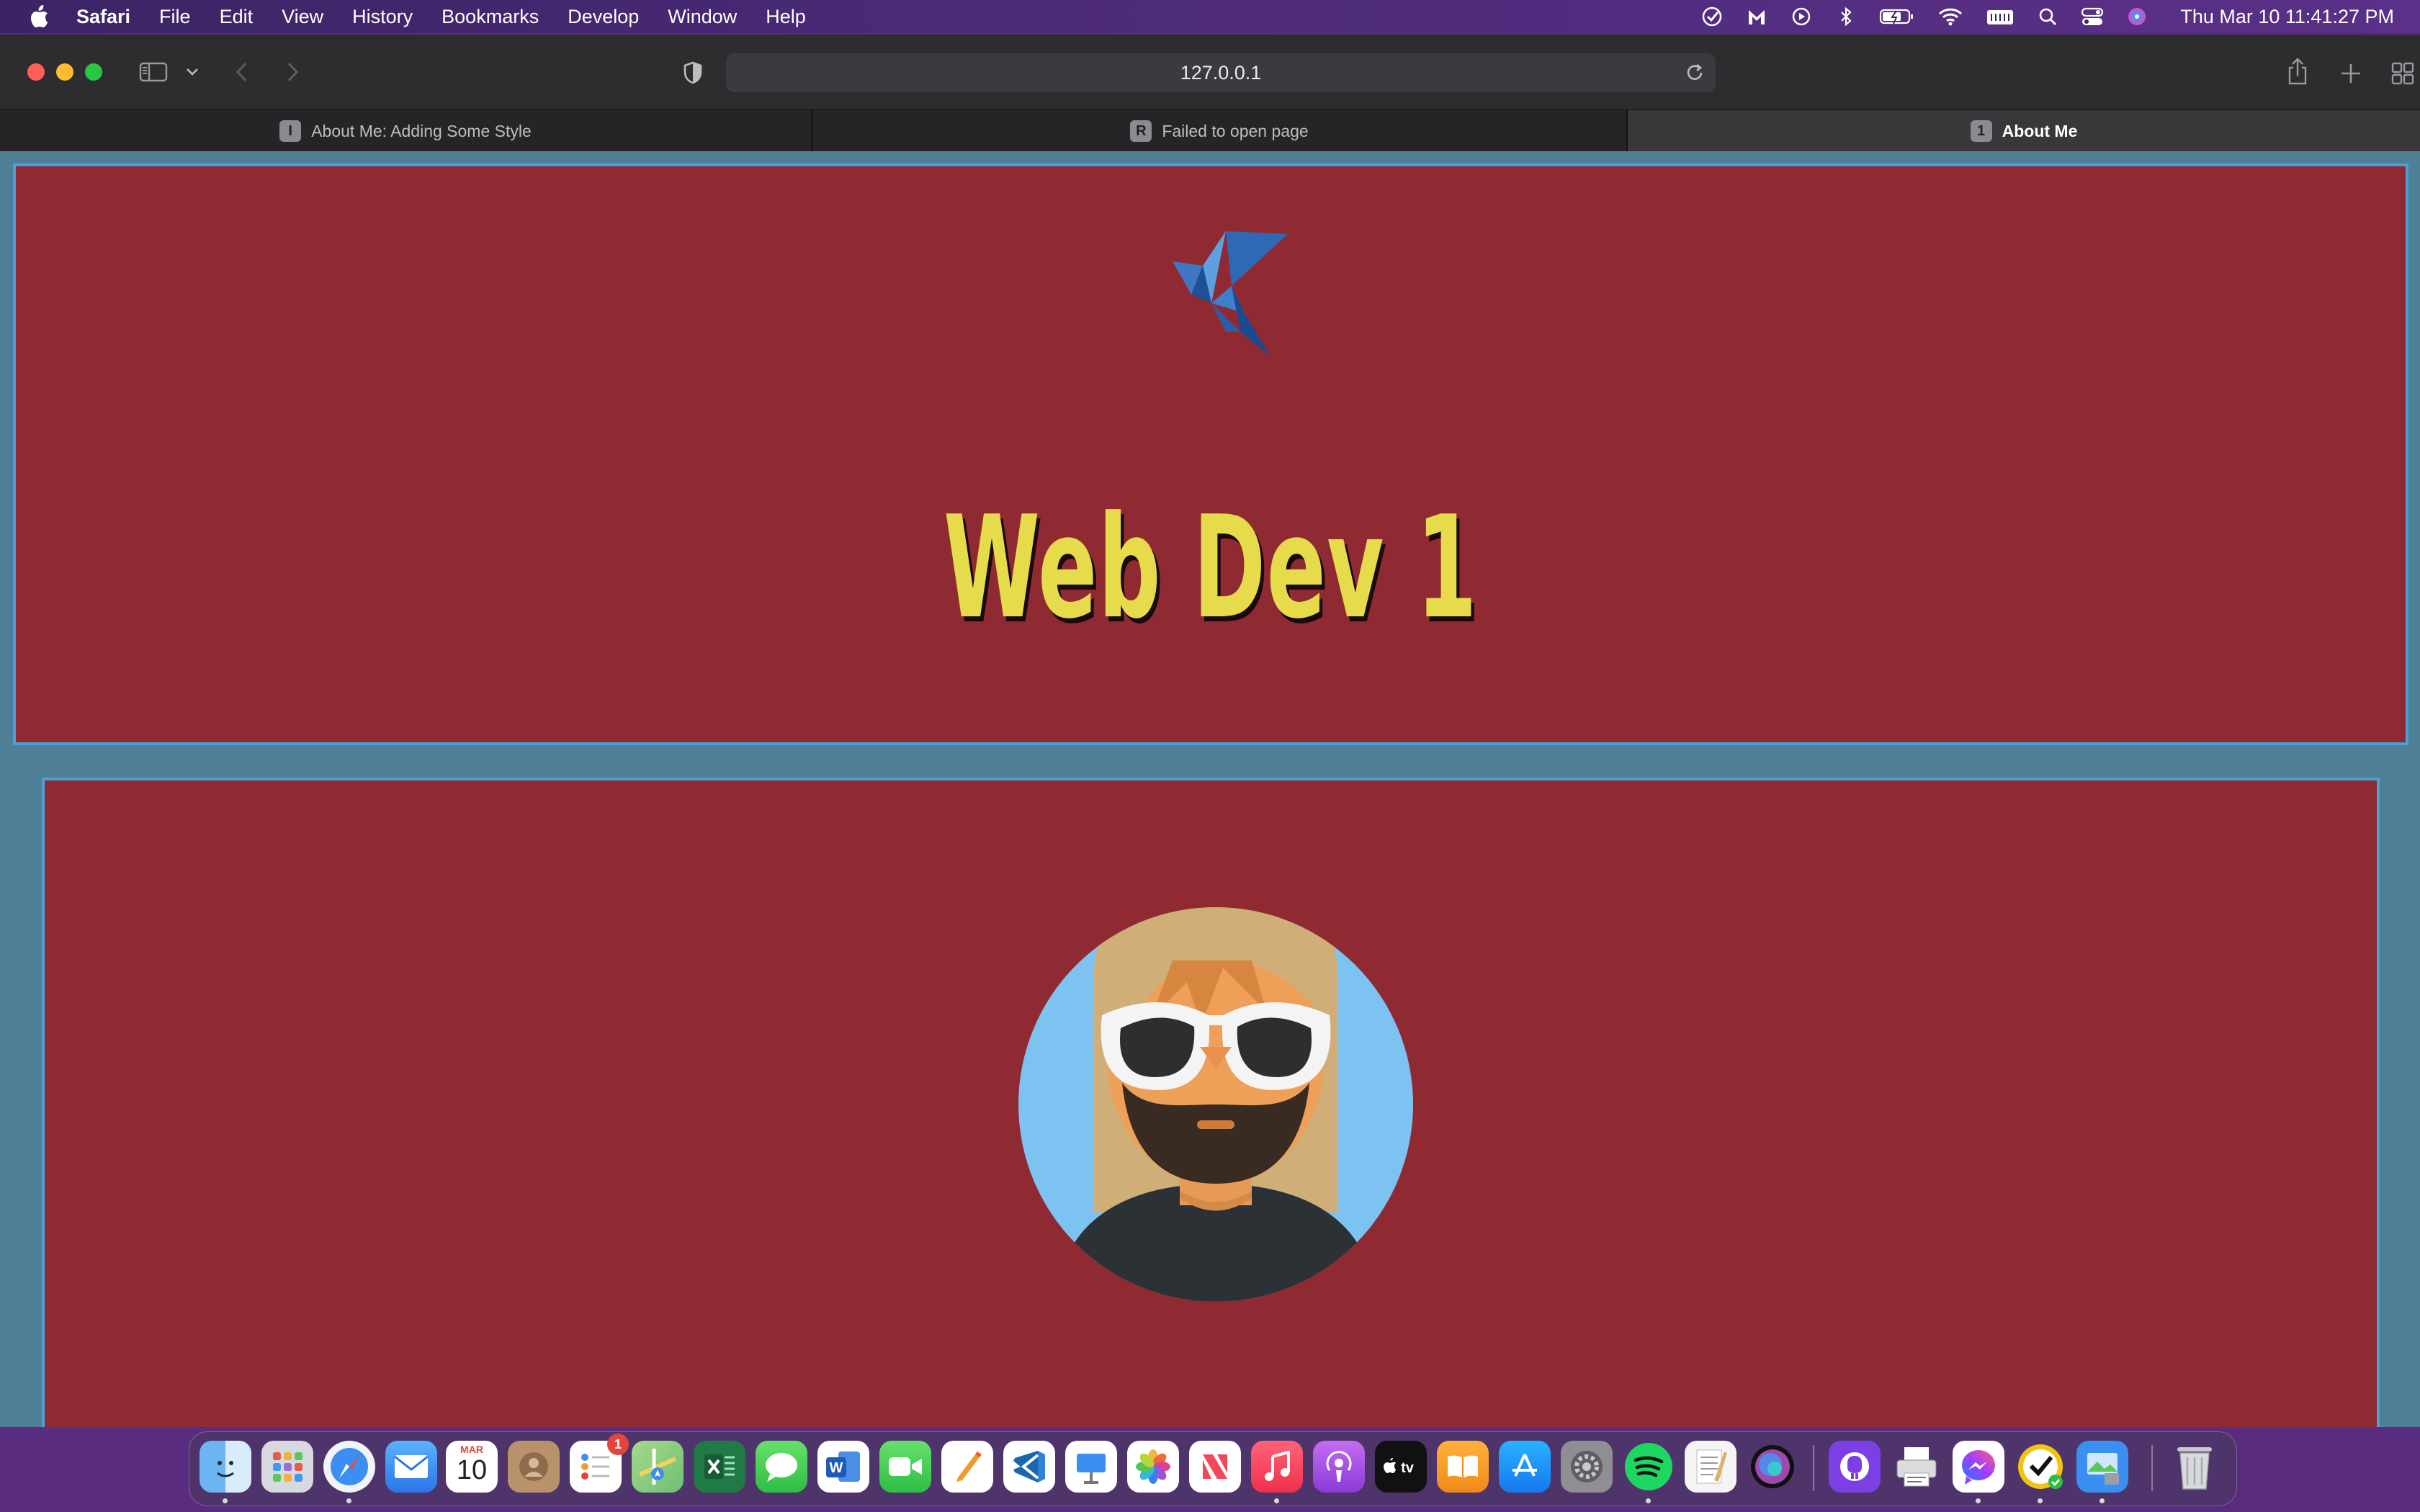 Image resolution: width=2420 pixels, height=1512 pixels. What do you see at coordinates (693, 72) in the screenshot?
I see `privacy-shield-icon` at bounding box center [693, 72].